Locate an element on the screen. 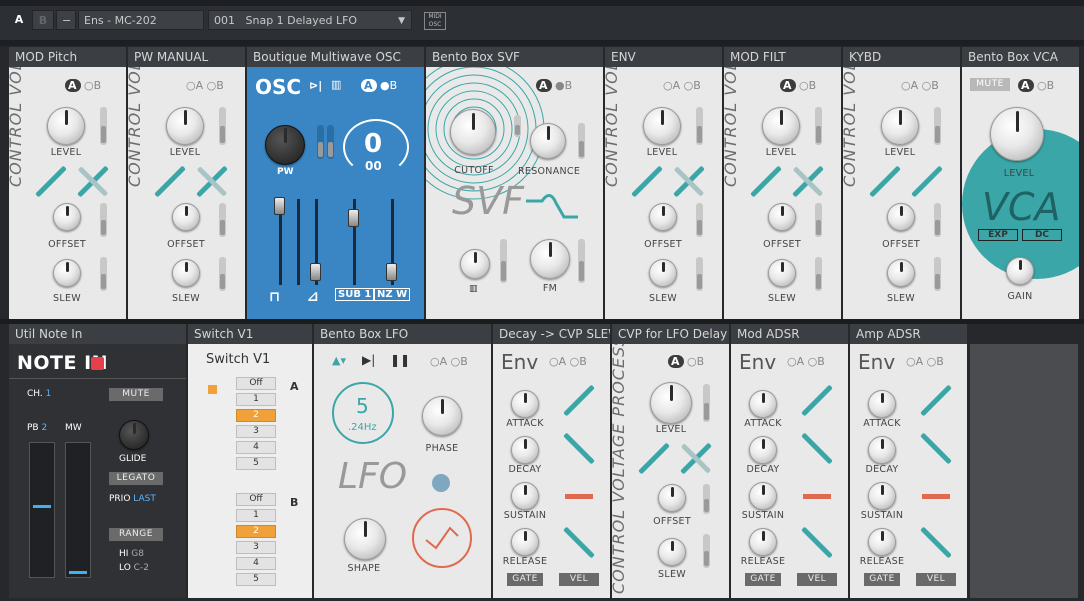  cutoff-knob is located at coordinates (473, 132).